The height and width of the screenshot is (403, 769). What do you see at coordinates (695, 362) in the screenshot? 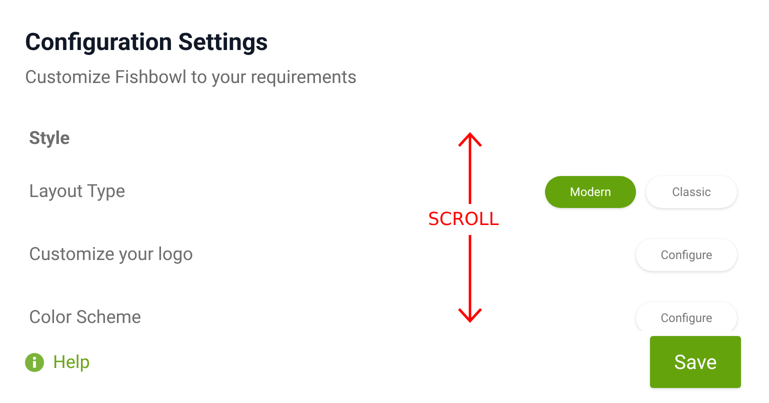
I see `save-button: Save` at bounding box center [695, 362].